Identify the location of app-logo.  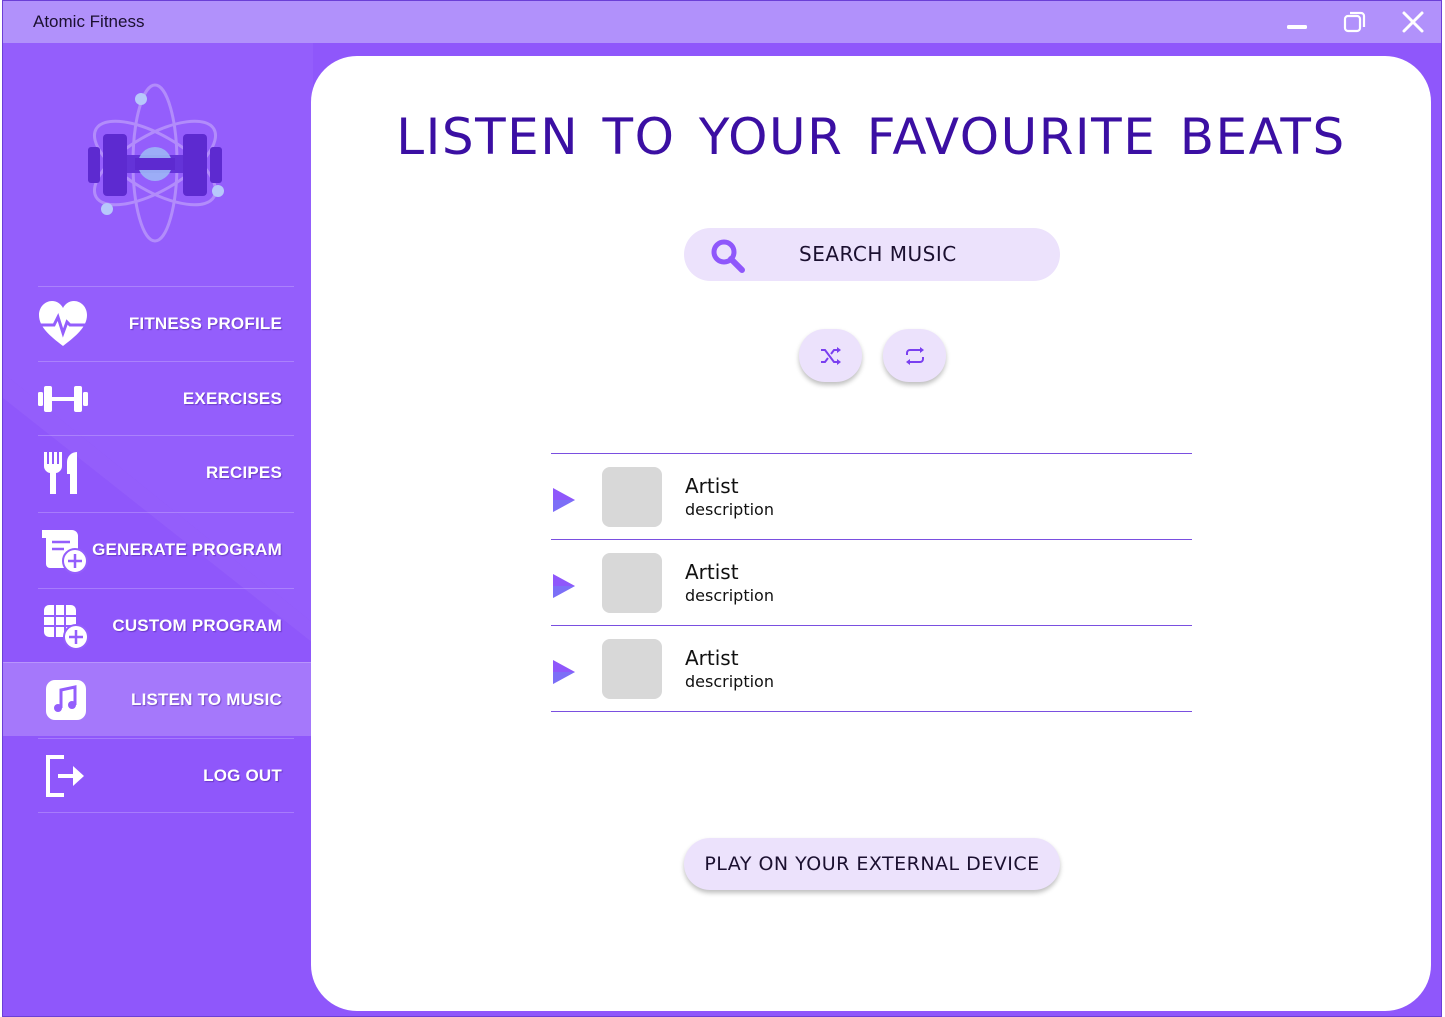
(156, 163).